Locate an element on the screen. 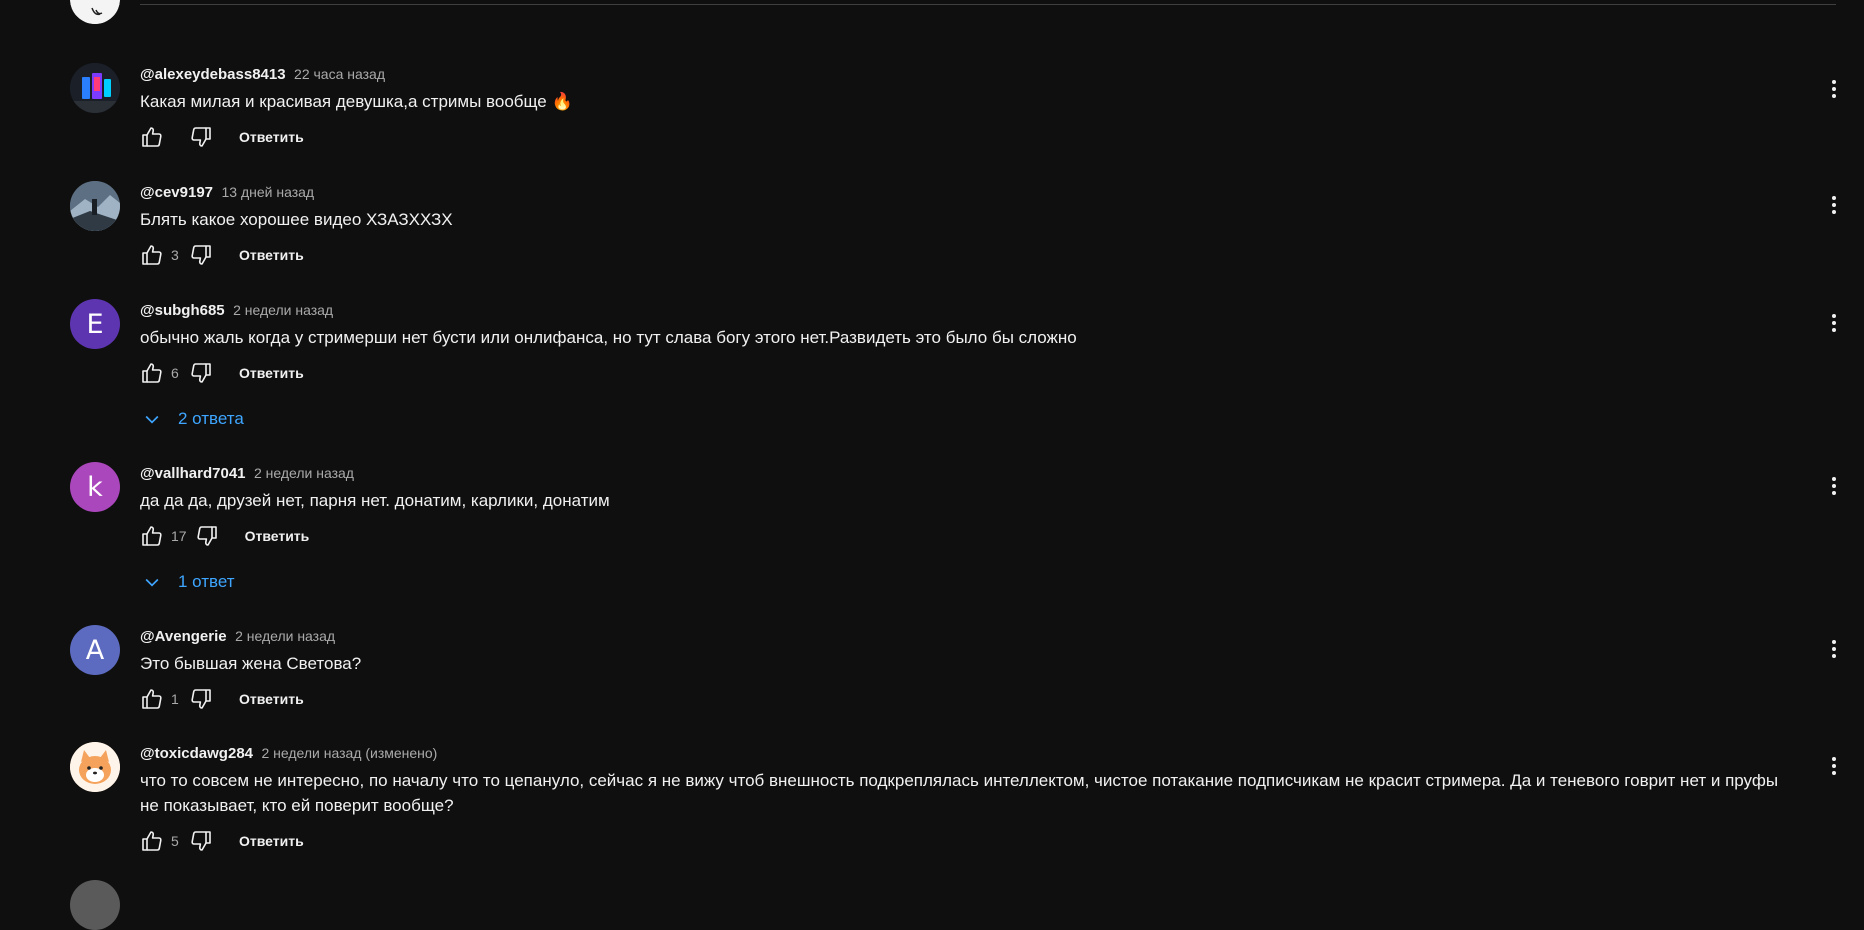 The image size is (1864, 930). comment-author: @toxicdawg284 is located at coordinates (196, 753).